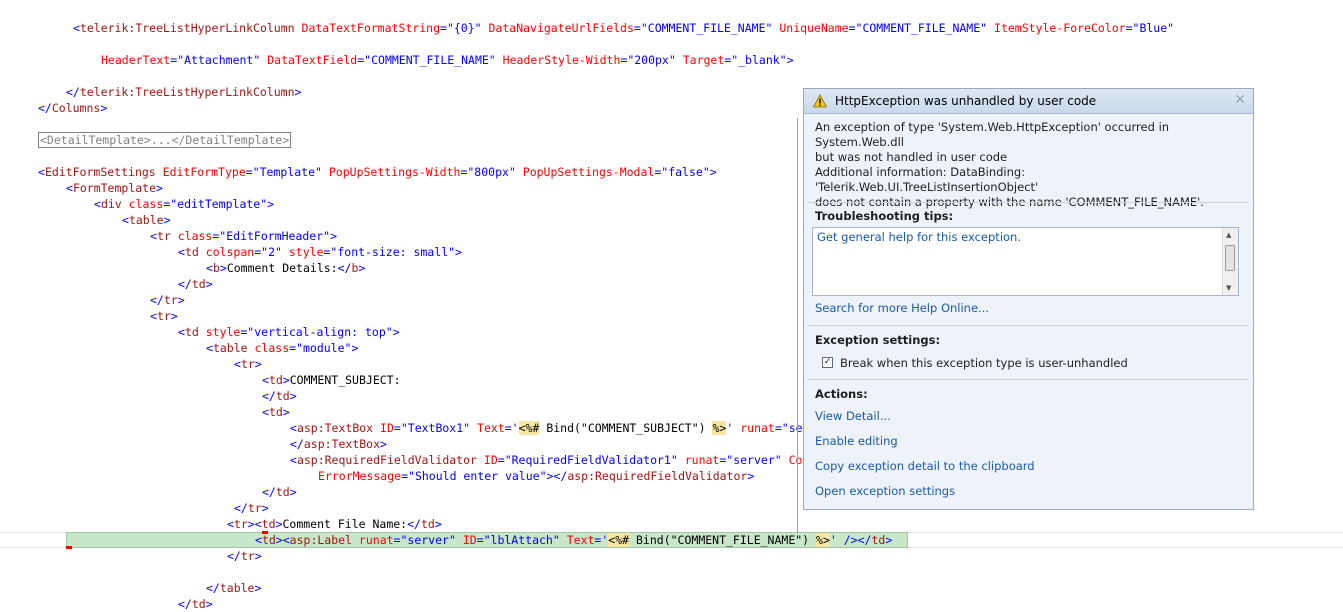 This screenshot has width=1343, height=612. I want to click on scroll-thumb, so click(1230, 258).